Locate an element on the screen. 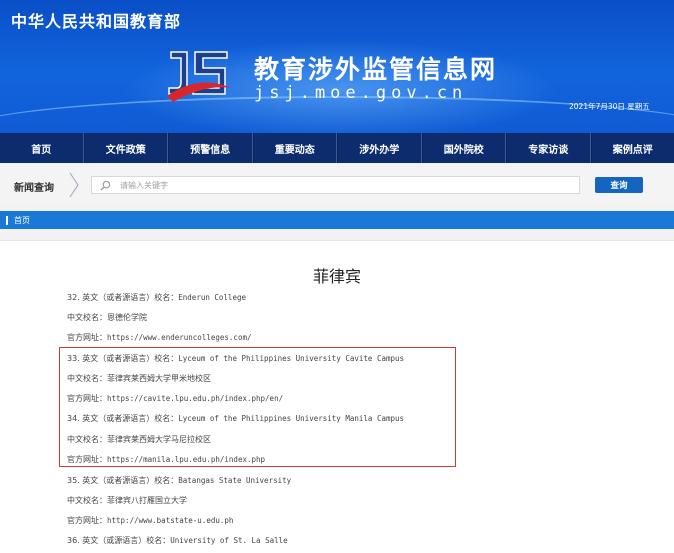  nav-item-foreign-schools: 国外院校 is located at coordinates (463, 148).